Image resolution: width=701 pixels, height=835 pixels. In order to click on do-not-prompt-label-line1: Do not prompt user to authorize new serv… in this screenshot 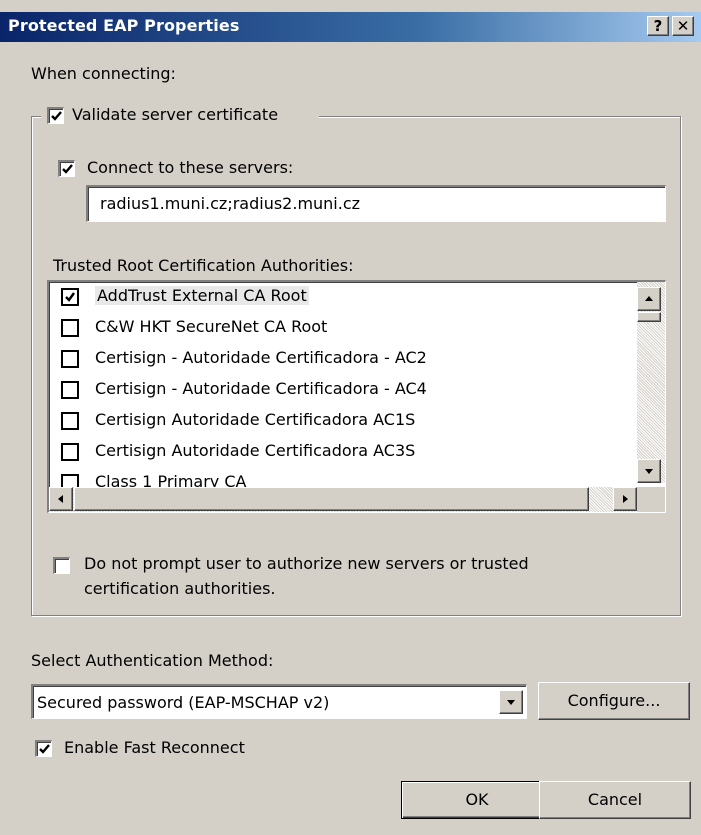, I will do `click(306, 563)`.